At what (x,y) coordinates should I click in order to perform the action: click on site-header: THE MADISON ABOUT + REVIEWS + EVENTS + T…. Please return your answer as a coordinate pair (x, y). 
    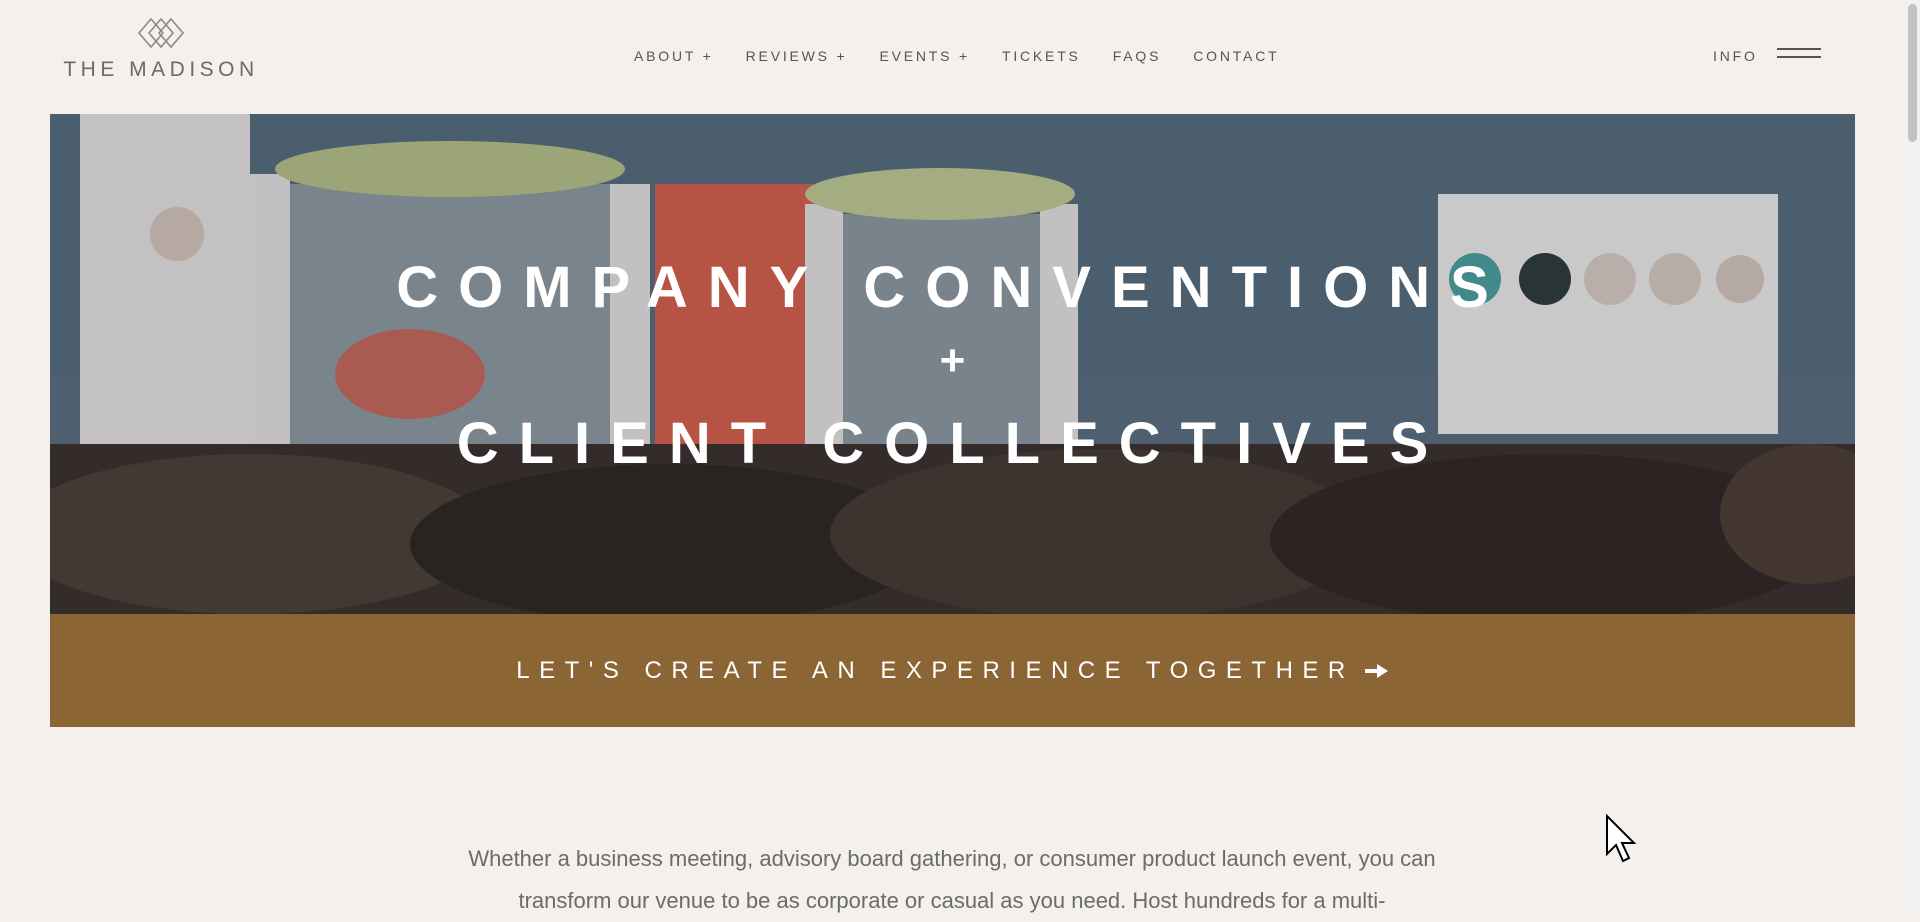
    Looking at the image, I should click on (960, 57).